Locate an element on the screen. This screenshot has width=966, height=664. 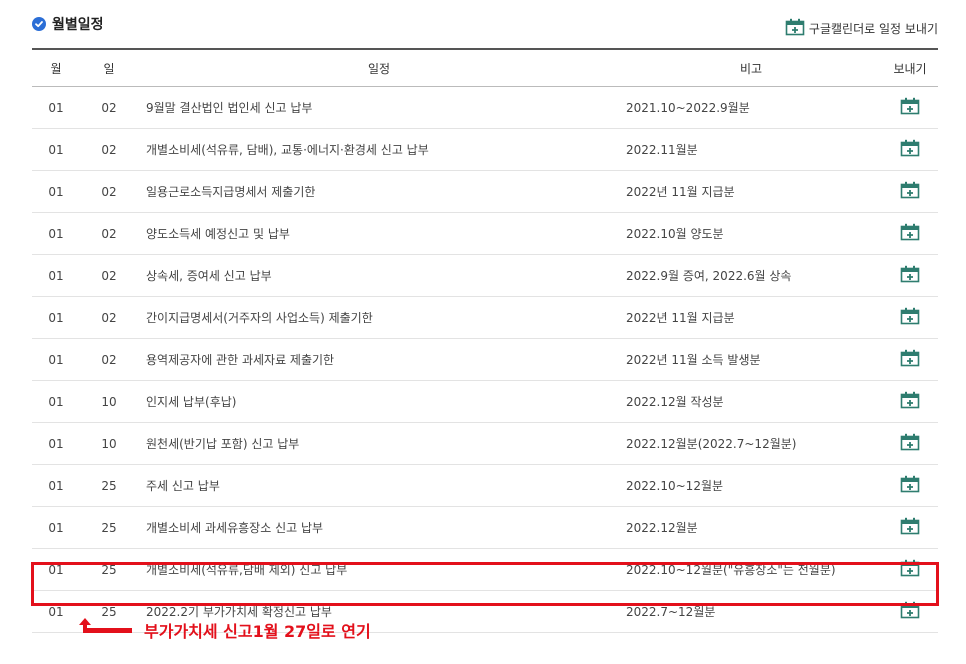
column-header-day: 일 is located at coordinates (109, 67).